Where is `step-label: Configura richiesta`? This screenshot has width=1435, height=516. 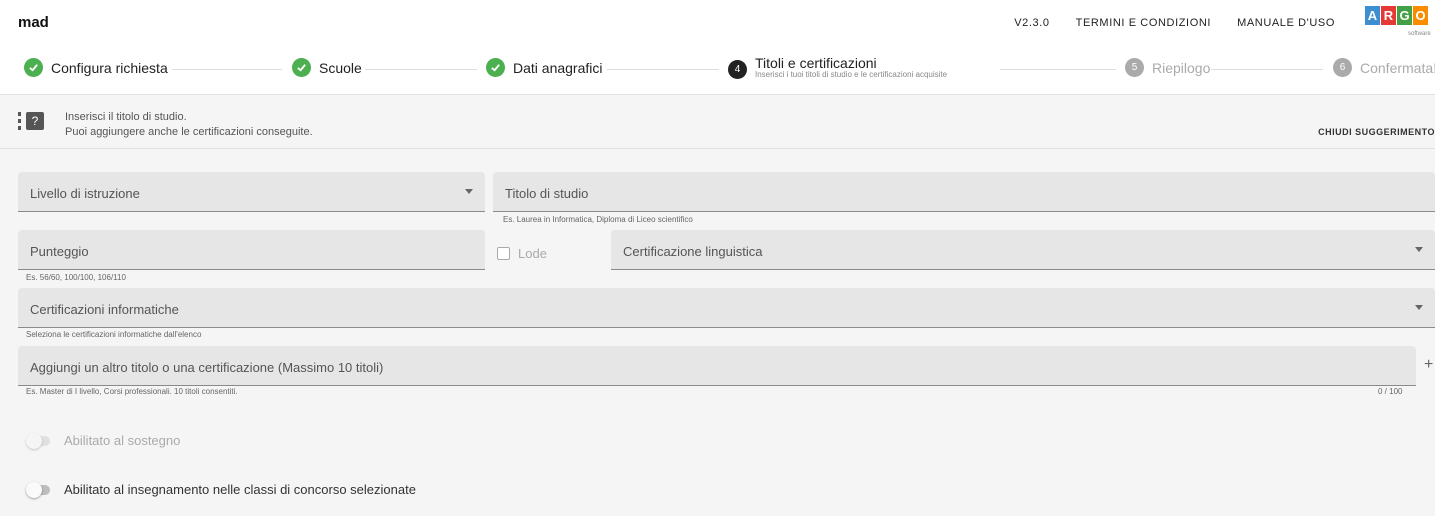 step-label: Configura richiesta is located at coordinates (109, 67).